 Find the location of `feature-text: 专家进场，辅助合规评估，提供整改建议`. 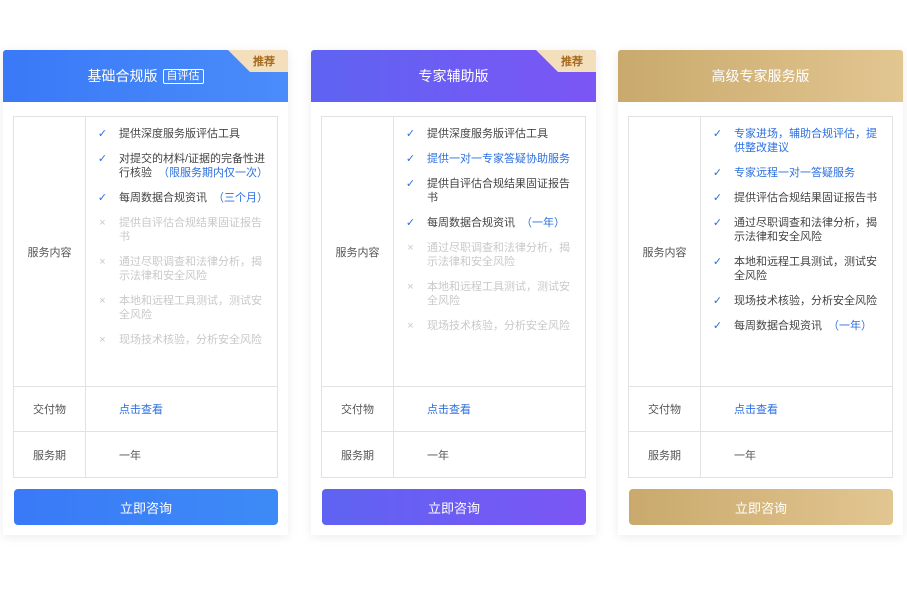

feature-text: 专家进场，辅助合规评估，提供整改建议 is located at coordinates (805, 141).